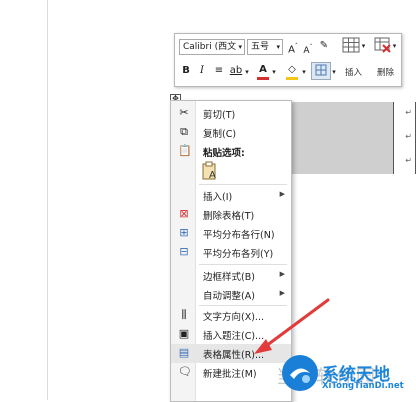  I want to click on watermark-url: XiTongTianDi.net, so click(363, 386).